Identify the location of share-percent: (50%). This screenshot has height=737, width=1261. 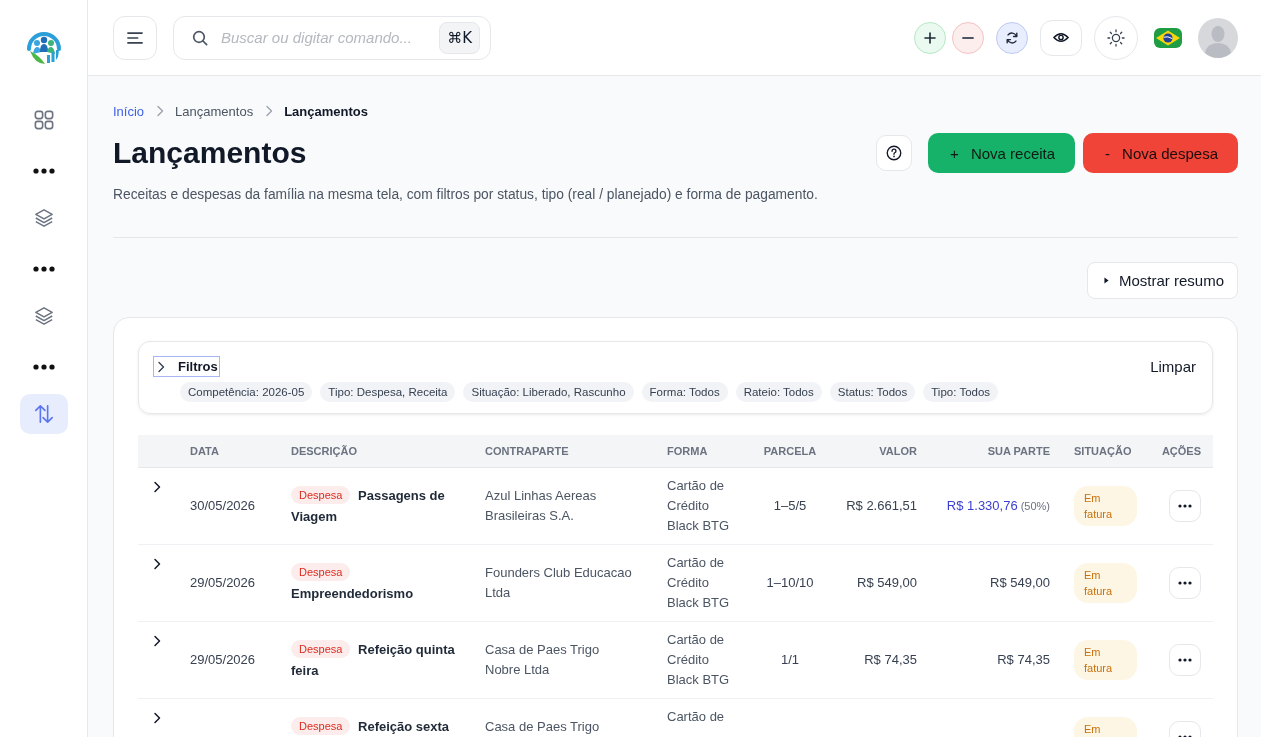
(1035, 506).